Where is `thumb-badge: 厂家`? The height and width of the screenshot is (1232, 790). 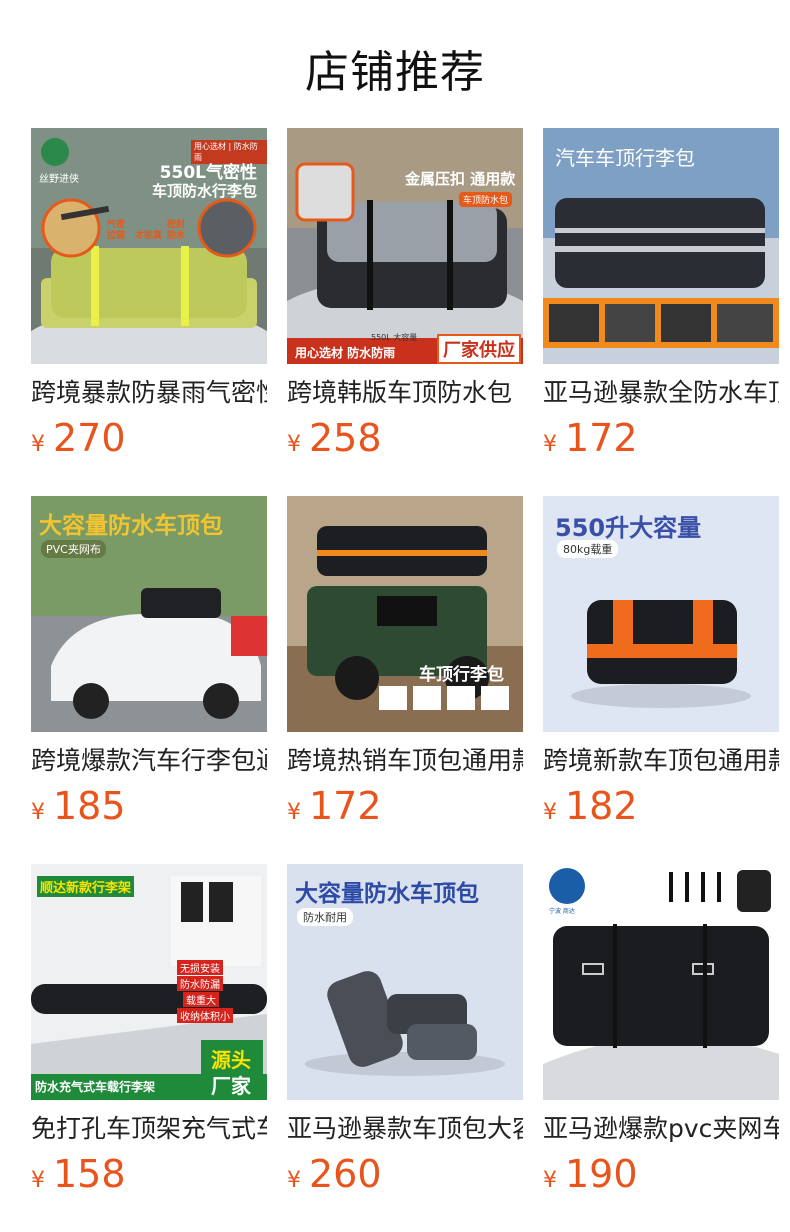 thumb-badge: 厂家 is located at coordinates (231, 1086).